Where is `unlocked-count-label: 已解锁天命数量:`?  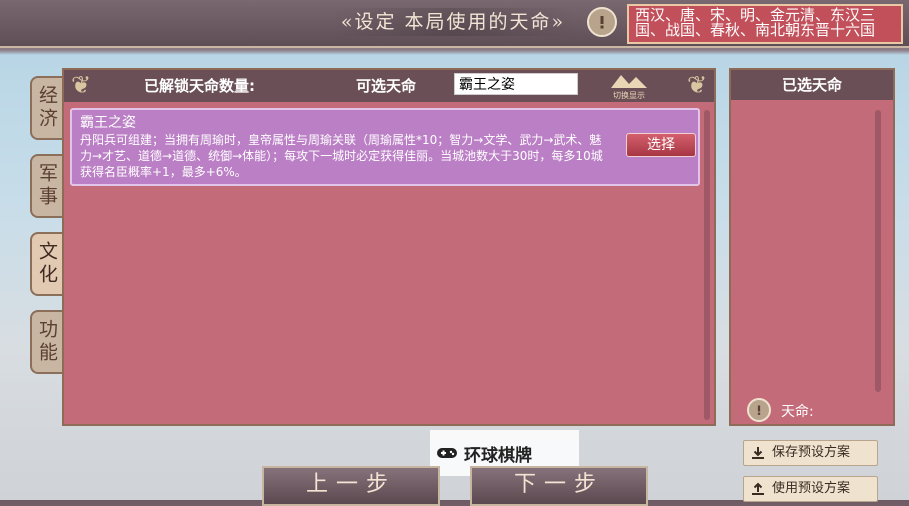
unlocked-count-label: 已解锁天命数量: is located at coordinates (199, 86).